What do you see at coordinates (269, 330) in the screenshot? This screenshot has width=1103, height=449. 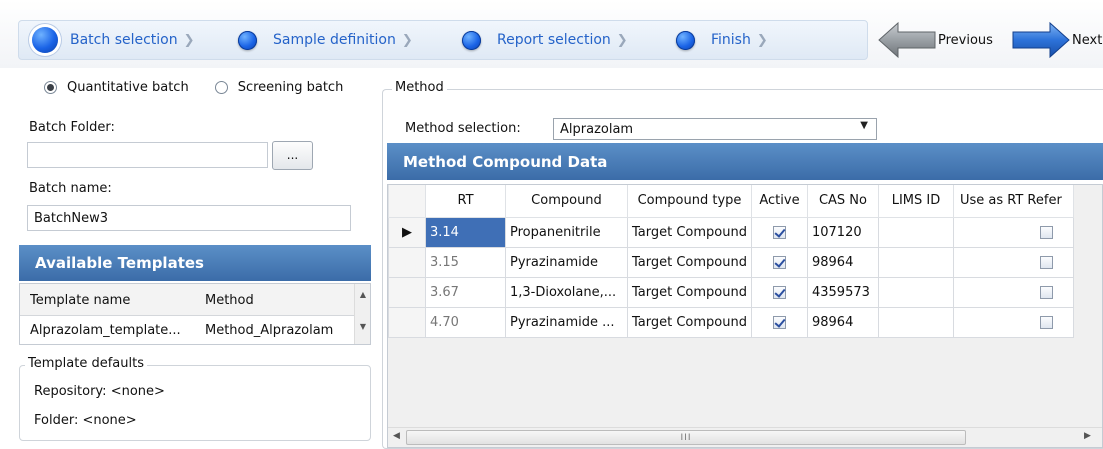 I see `template-method-cell: Method_Alprazolam` at bounding box center [269, 330].